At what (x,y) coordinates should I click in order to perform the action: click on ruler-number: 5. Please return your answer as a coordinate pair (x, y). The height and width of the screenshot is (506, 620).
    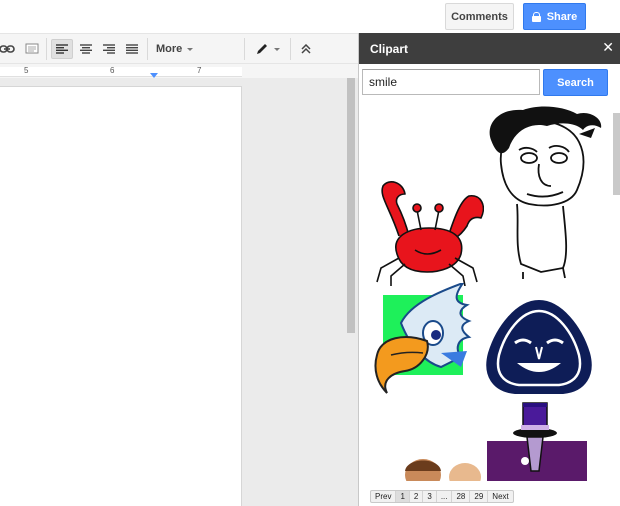
    Looking at the image, I should click on (26, 70).